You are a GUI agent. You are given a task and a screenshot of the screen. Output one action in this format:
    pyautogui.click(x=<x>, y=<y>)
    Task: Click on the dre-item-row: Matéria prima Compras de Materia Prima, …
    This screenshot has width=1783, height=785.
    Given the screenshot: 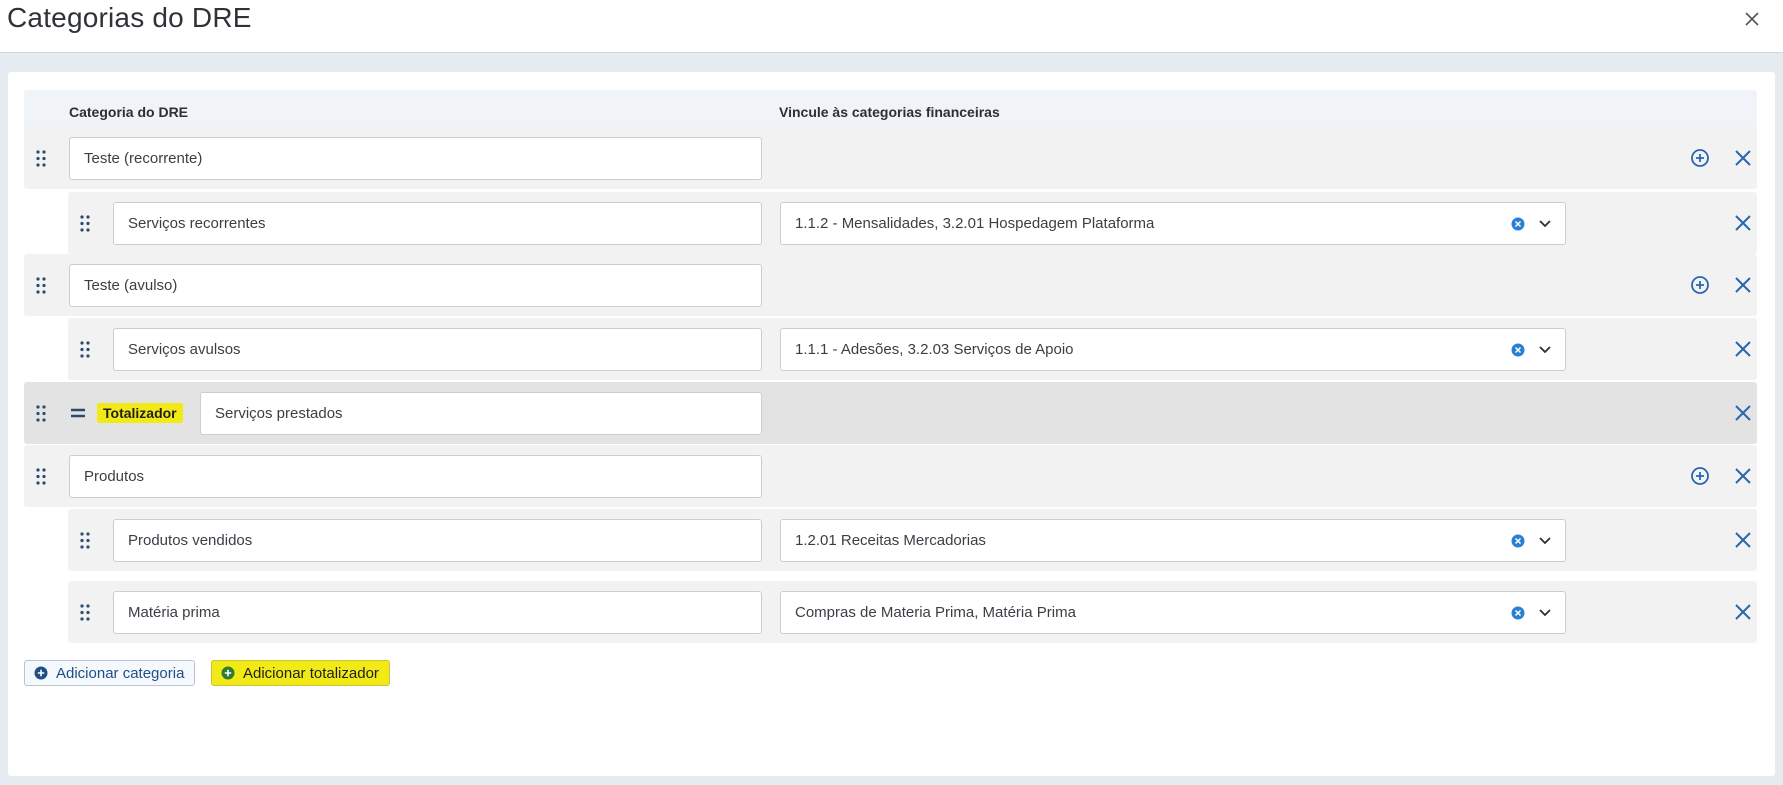 What is the action you would take?
    pyautogui.click(x=912, y=612)
    